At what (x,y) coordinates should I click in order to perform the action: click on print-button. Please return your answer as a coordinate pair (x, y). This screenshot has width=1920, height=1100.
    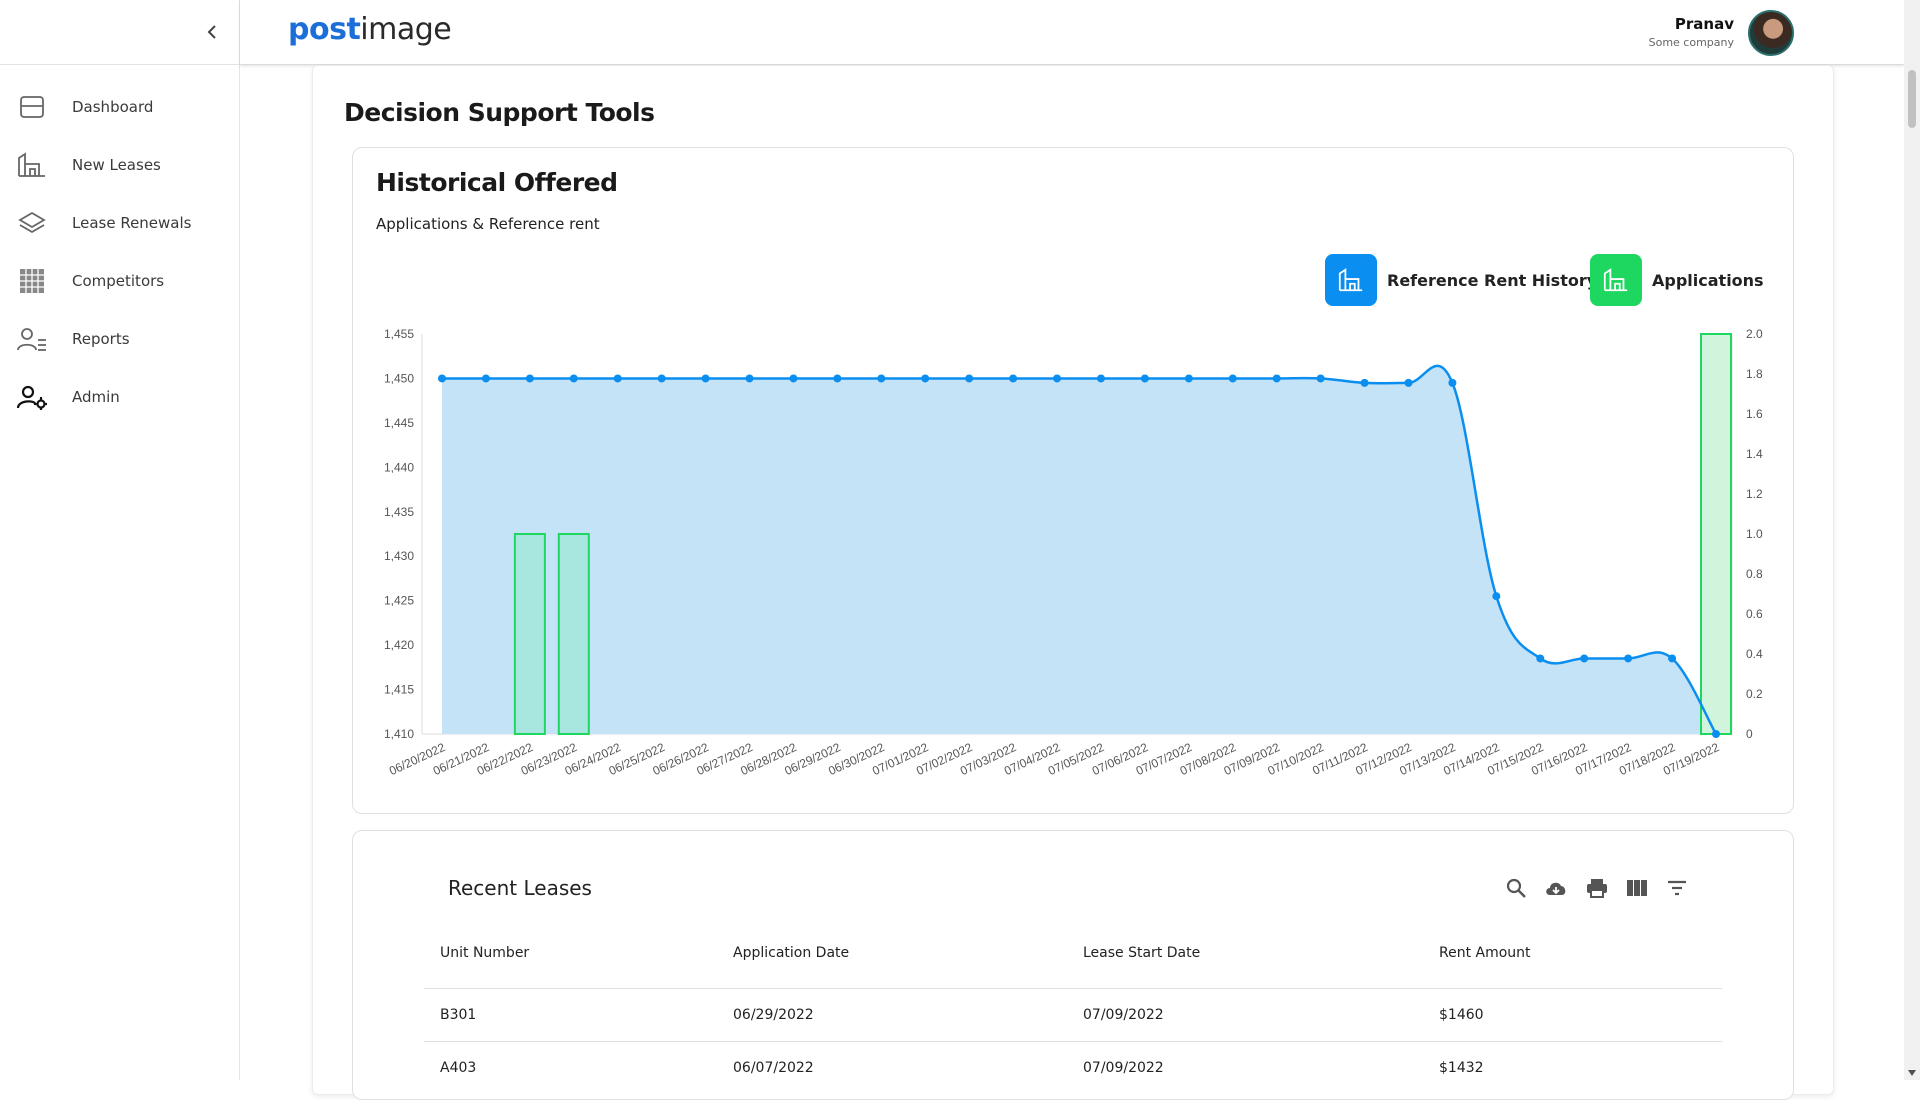
    Looking at the image, I should click on (1597, 888).